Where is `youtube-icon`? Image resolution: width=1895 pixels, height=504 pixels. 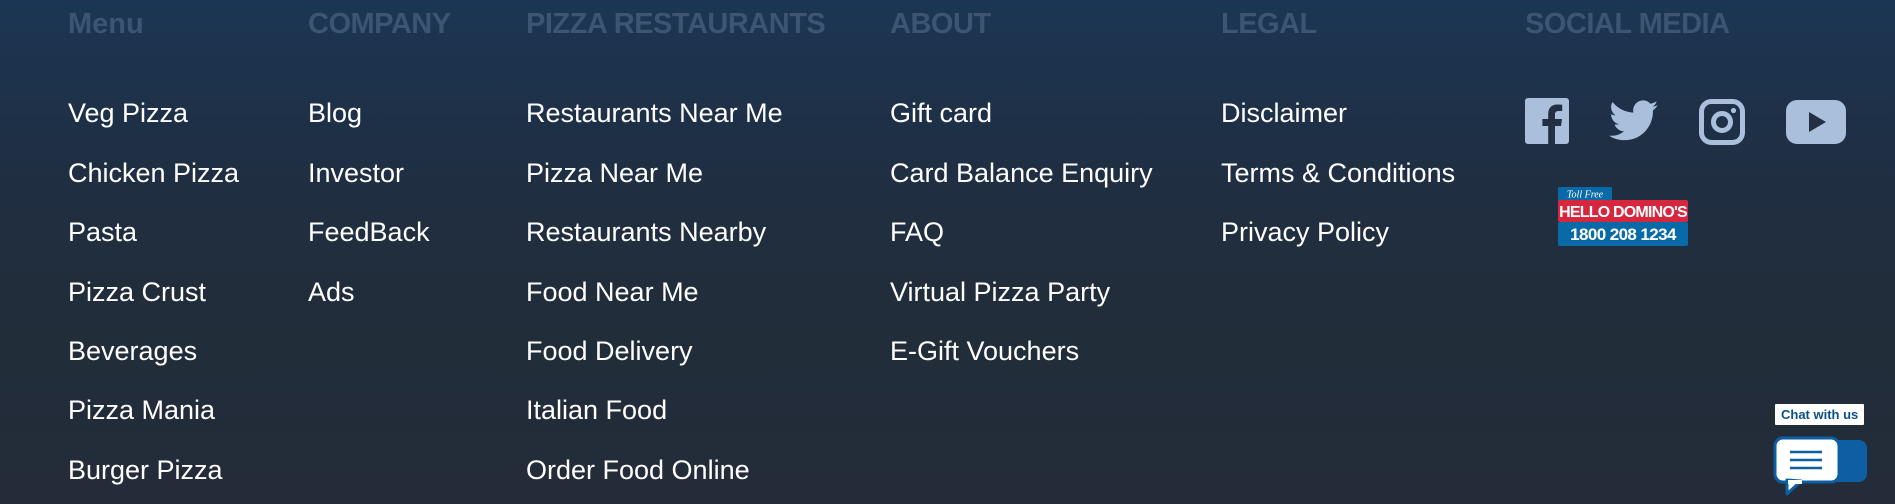
youtube-icon is located at coordinates (1816, 122).